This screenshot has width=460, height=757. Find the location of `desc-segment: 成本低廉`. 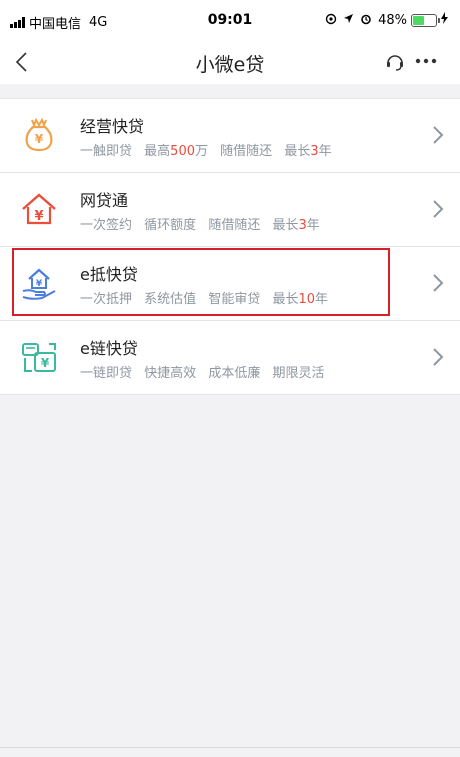

desc-segment: 成本低廉 is located at coordinates (234, 373).